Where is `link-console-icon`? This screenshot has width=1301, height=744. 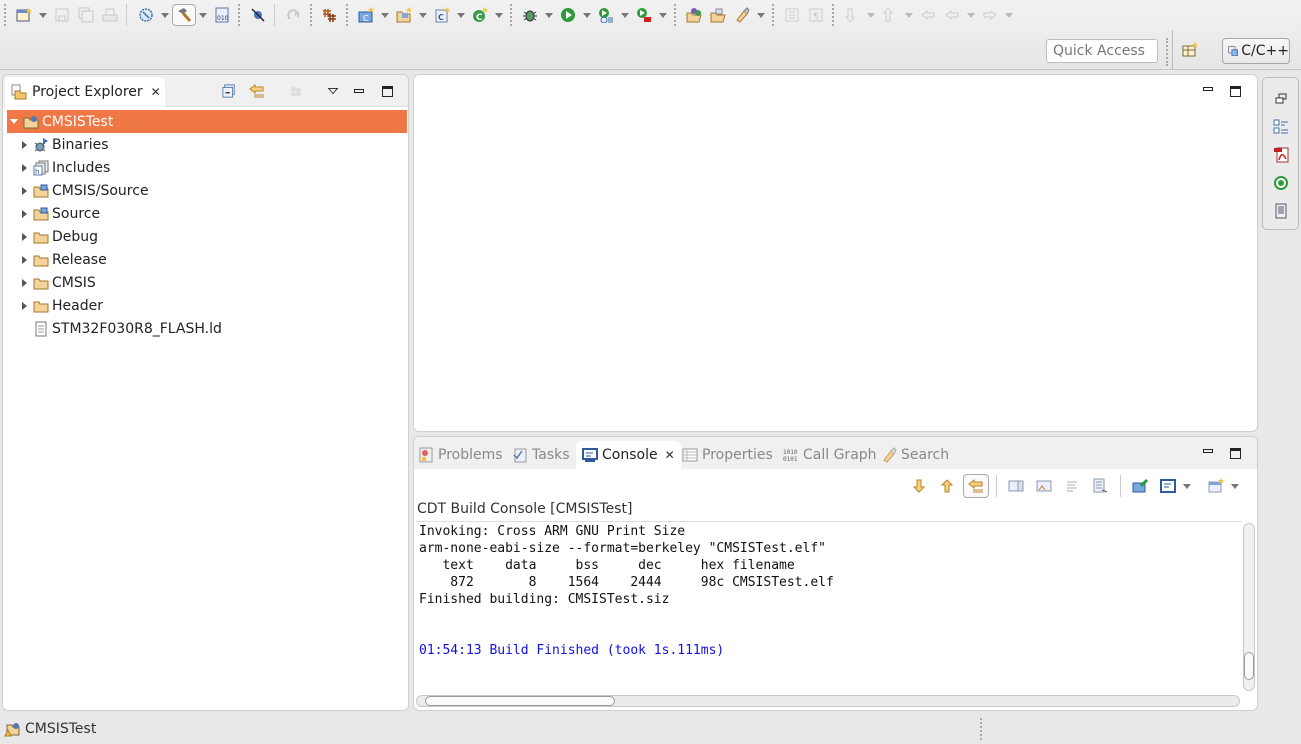 link-console-icon is located at coordinates (976, 486).